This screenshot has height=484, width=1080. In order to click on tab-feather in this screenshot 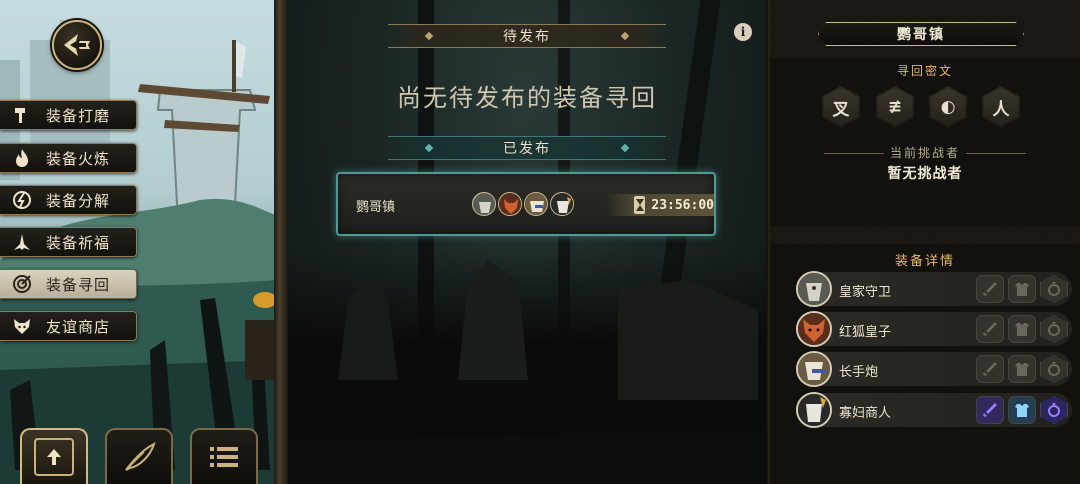, I will do `click(139, 456)`.